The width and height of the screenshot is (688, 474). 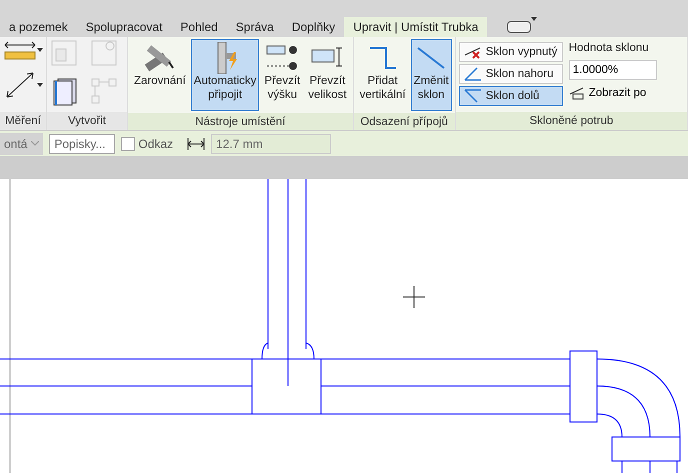 I want to click on slope-down-icon, so click(x=473, y=96).